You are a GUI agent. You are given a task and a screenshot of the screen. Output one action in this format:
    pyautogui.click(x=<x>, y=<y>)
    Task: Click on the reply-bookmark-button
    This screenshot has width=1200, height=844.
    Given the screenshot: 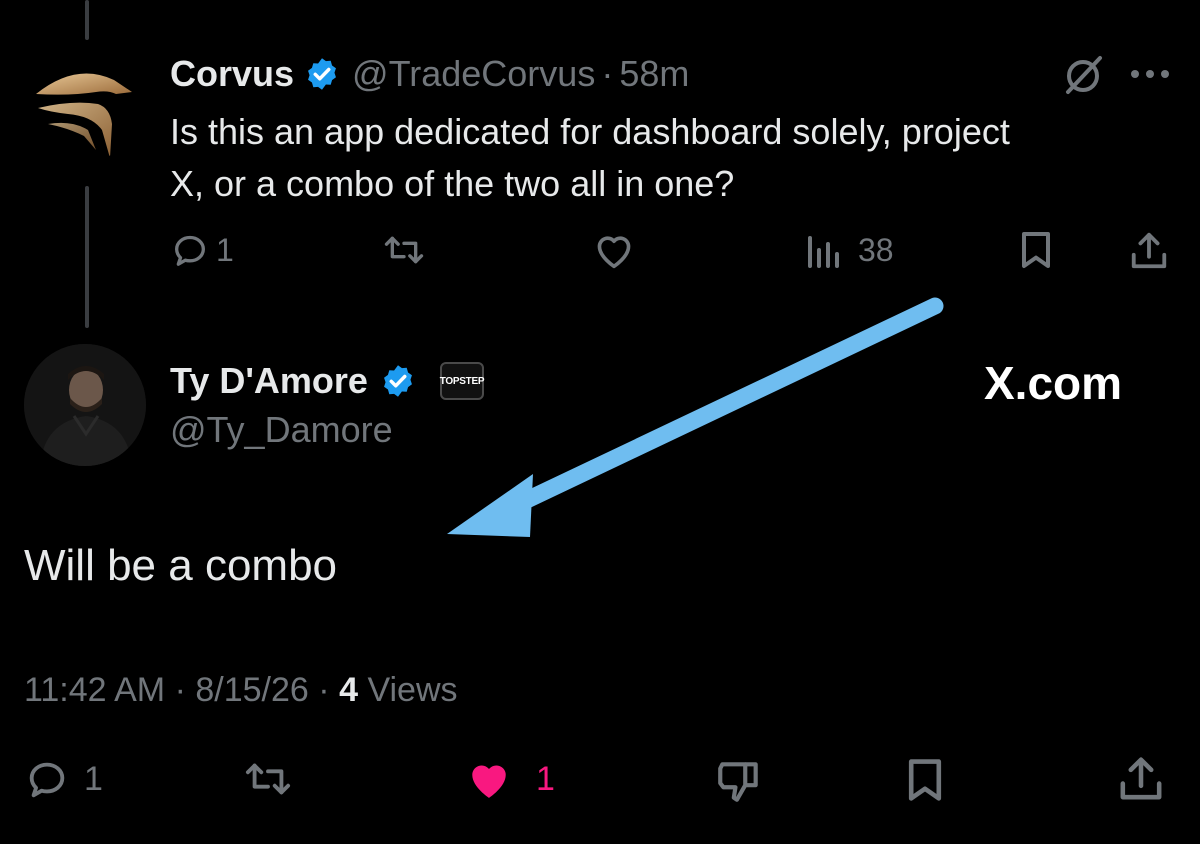 What is the action you would take?
    pyautogui.click(x=925, y=780)
    